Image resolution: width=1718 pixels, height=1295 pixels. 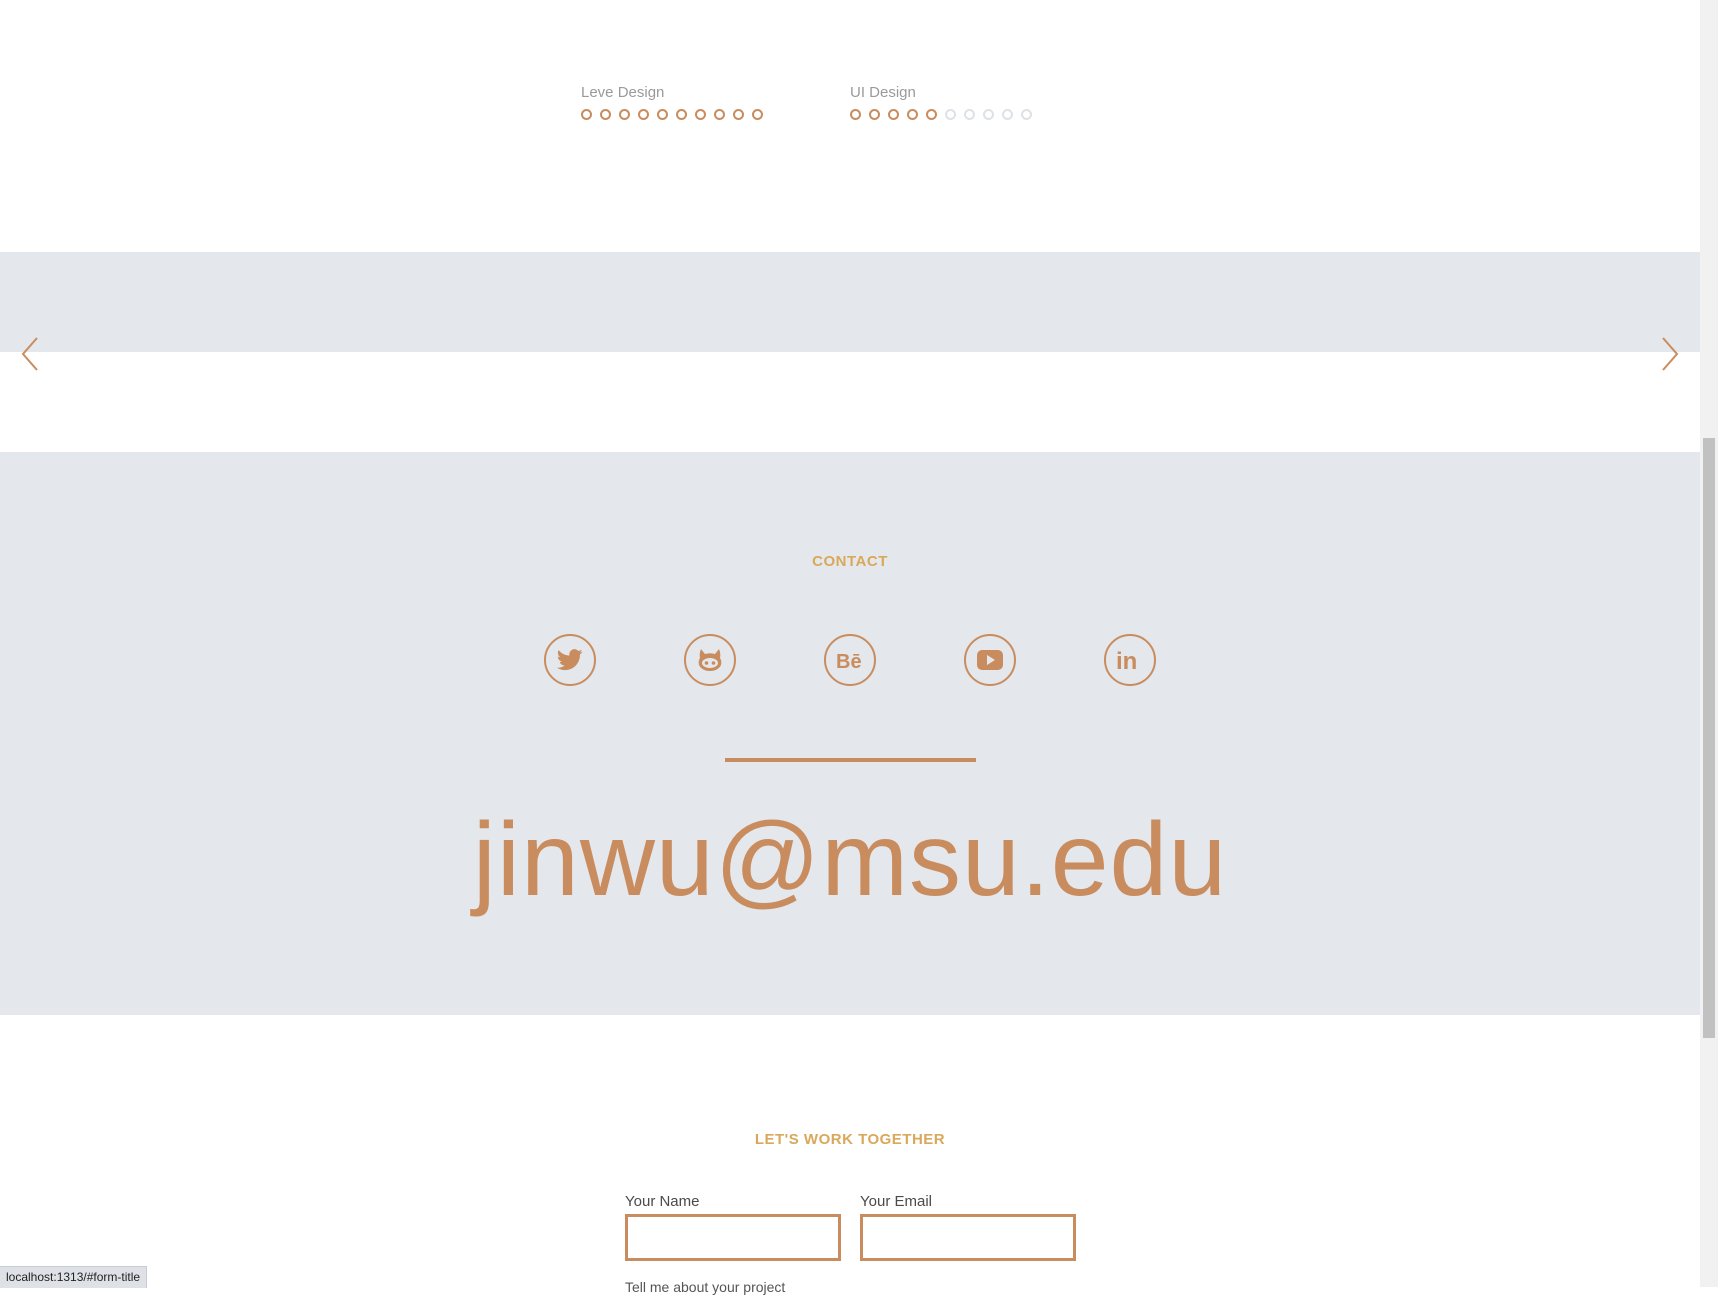 I want to click on slider-next-button, so click(x=1670, y=354).